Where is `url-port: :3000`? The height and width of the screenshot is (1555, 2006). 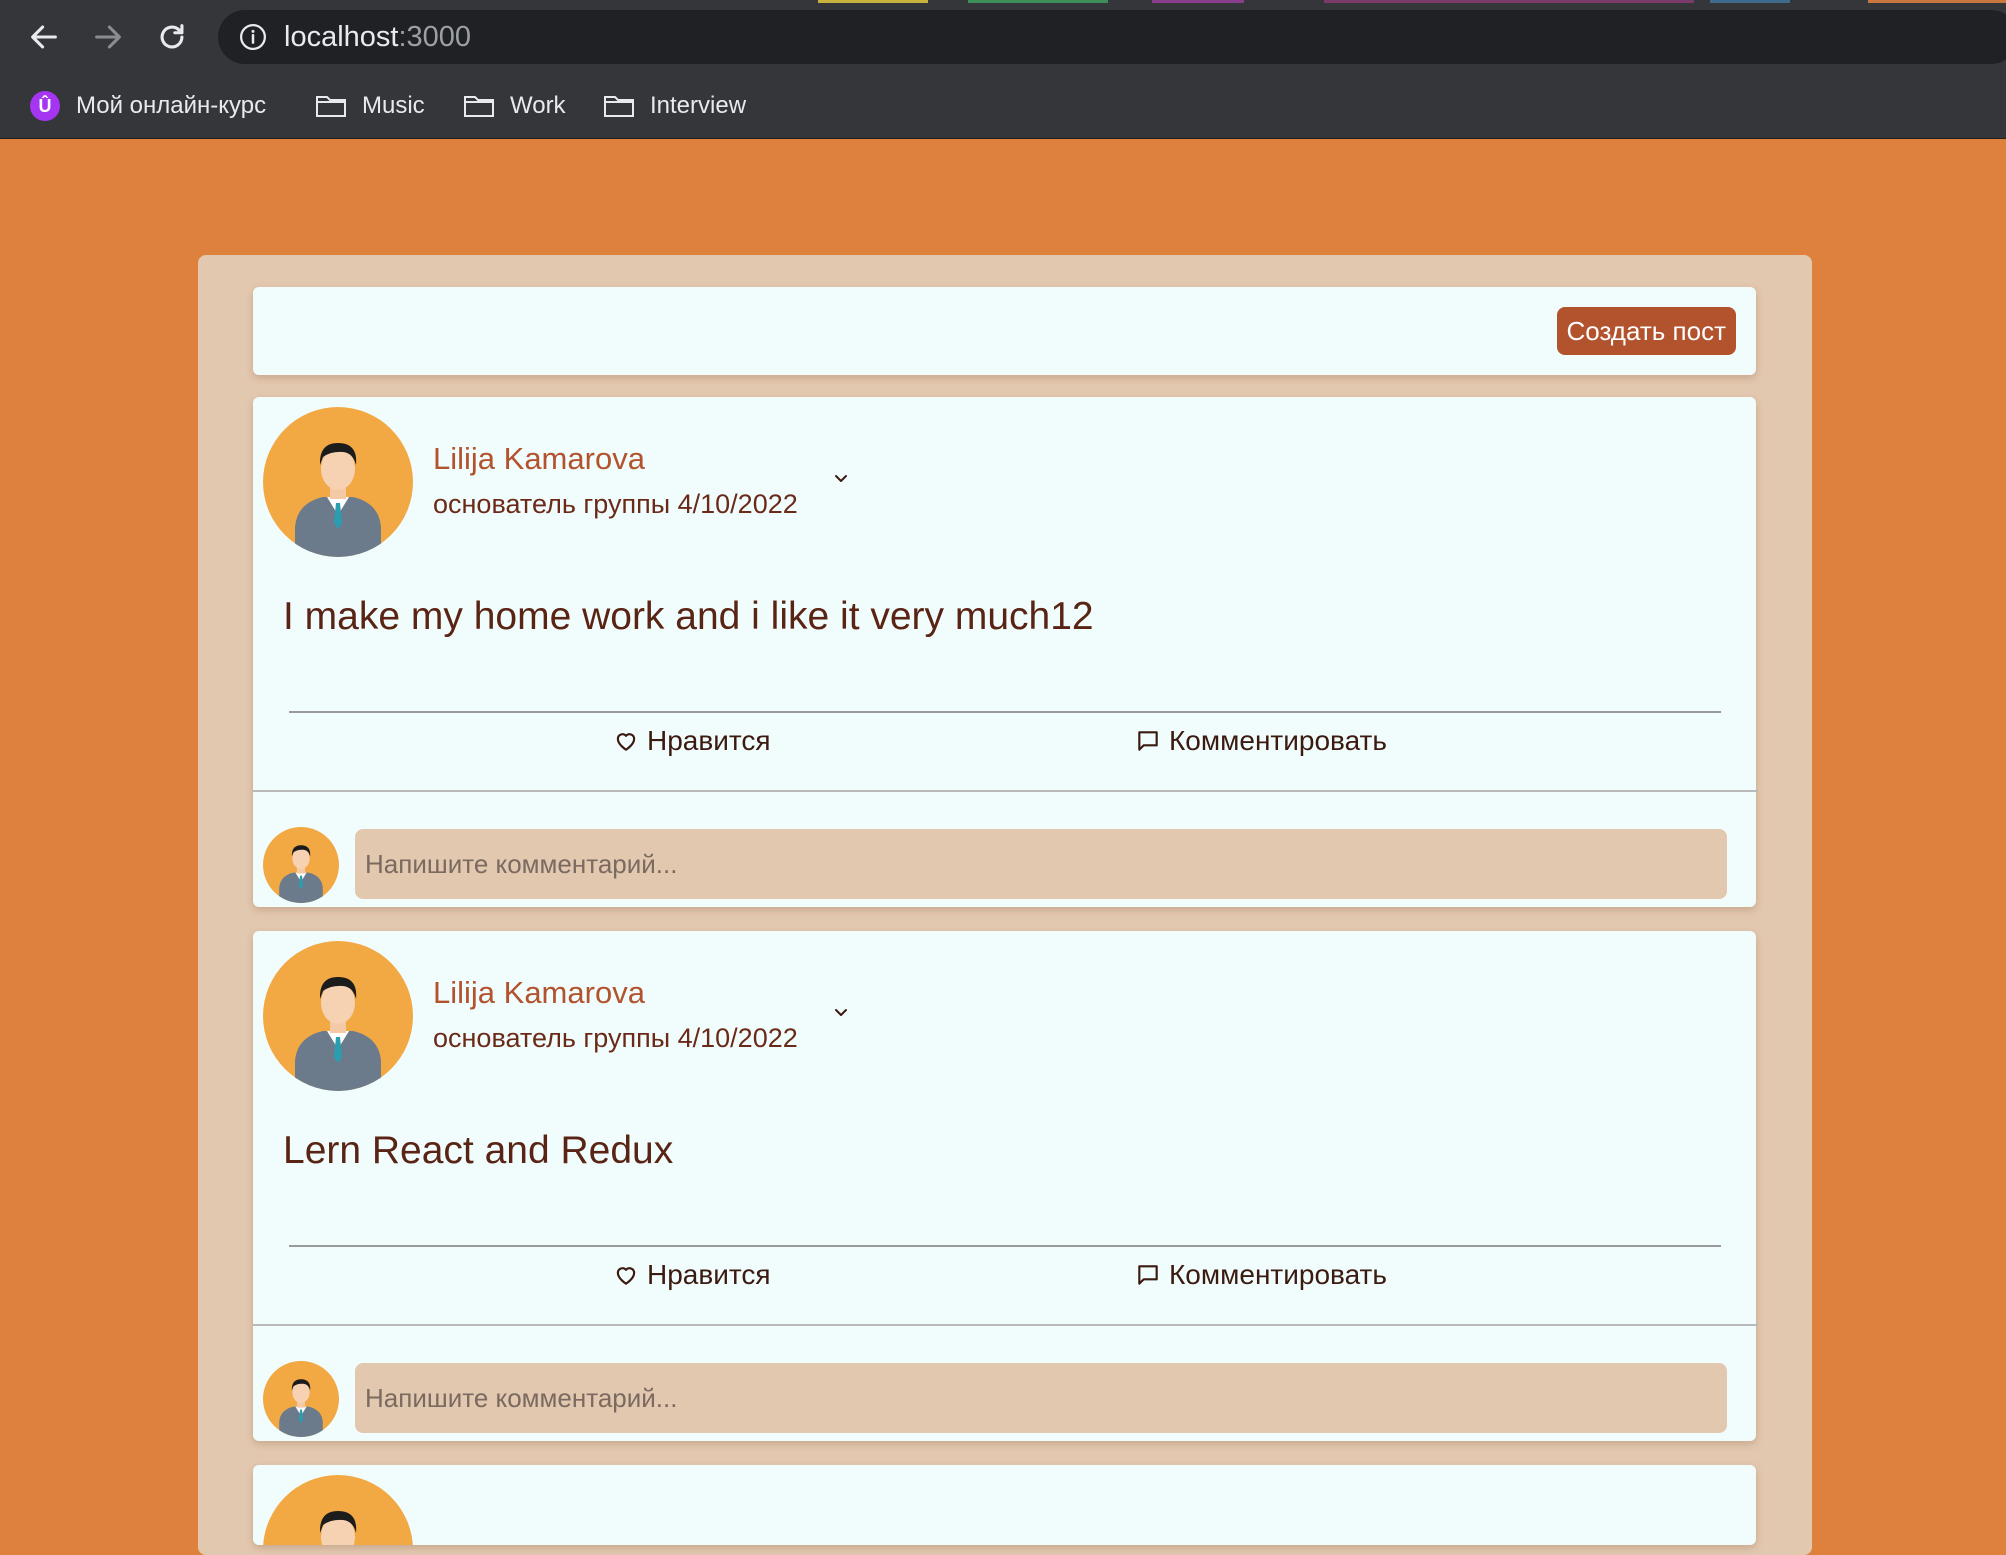
url-port: :3000 is located at coordinates (435, 37).